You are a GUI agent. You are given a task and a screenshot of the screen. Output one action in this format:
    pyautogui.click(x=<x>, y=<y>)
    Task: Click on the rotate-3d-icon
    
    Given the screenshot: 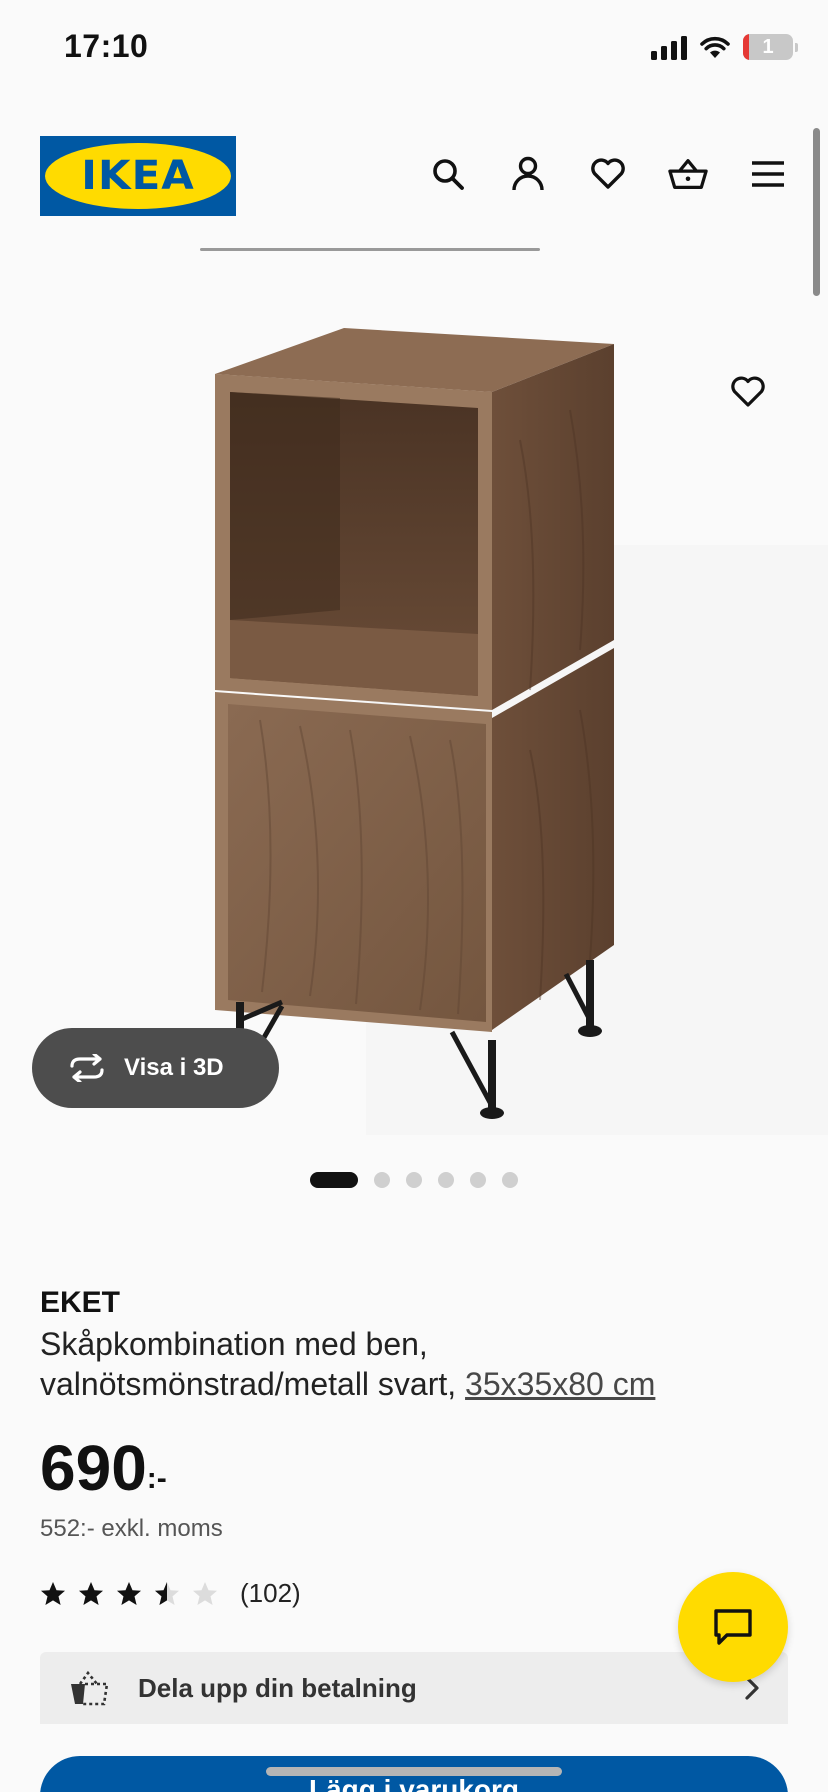 What is the action you would take?
    pyautogui.click(x=87, y=1068)
    